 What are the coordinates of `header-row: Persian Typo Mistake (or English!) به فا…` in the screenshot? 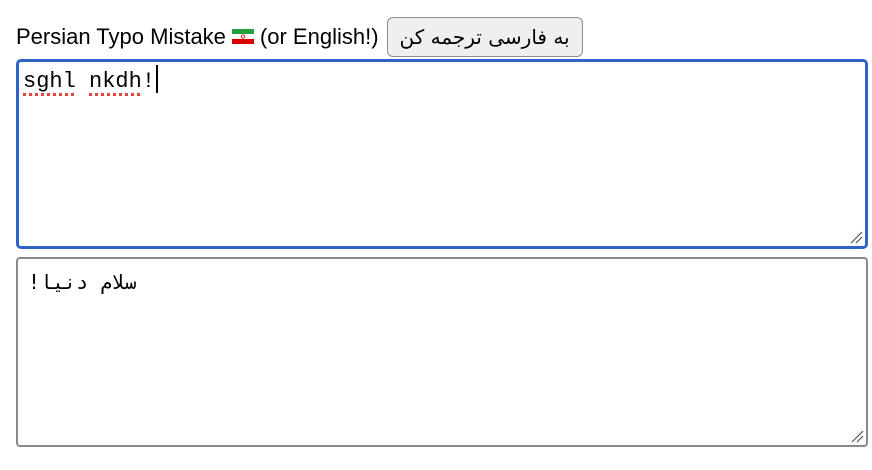 It's located at (299, 37).